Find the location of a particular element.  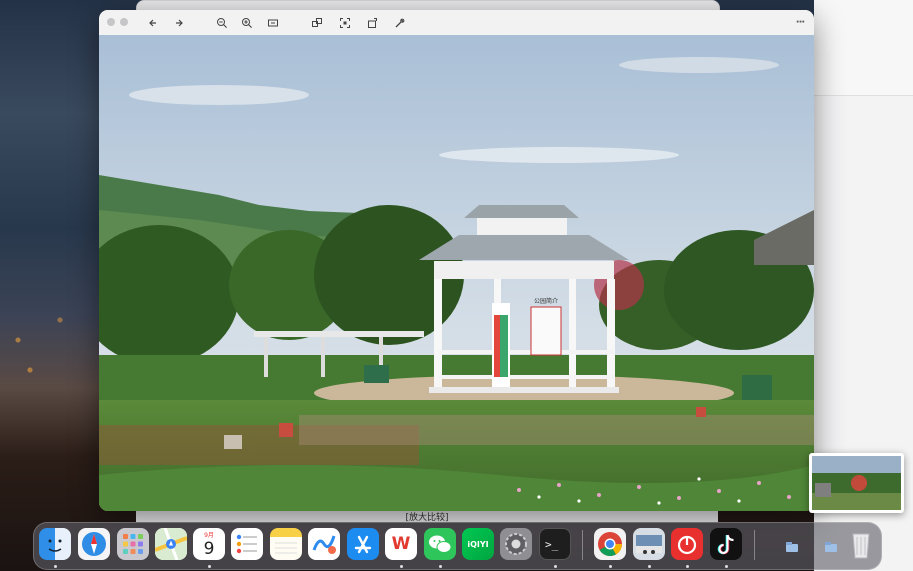

wps-running-indicator is located at coordinates (401, 566).